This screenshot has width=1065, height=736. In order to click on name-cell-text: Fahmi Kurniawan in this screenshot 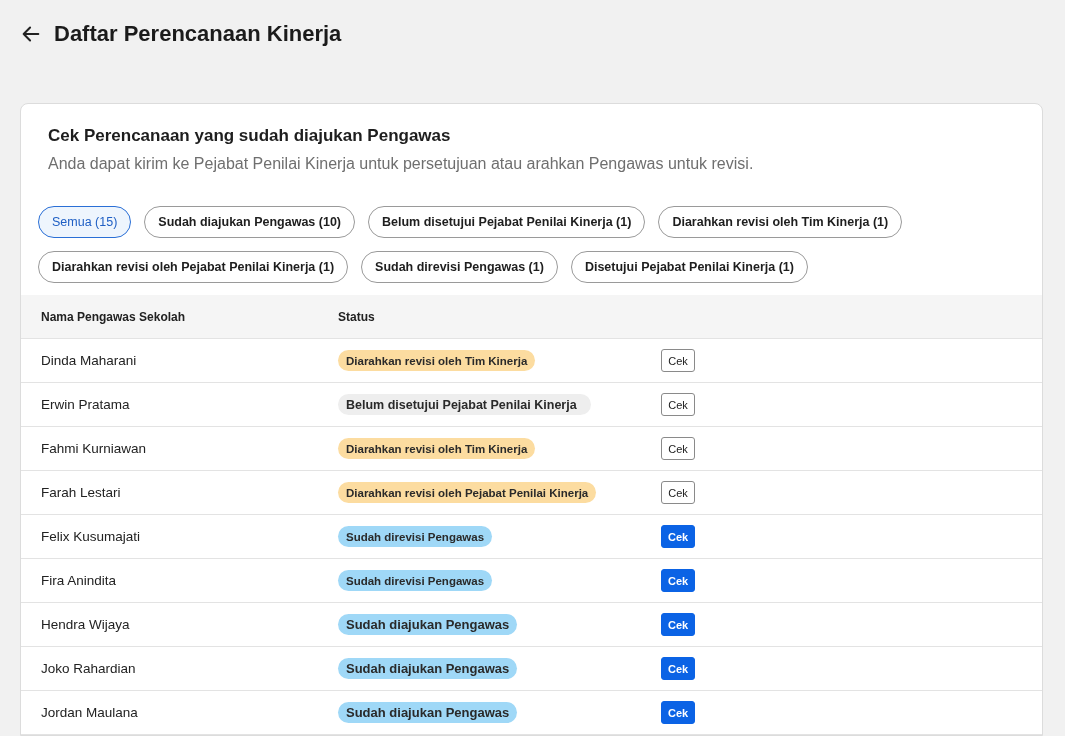, I will do `click(94, 448)`.